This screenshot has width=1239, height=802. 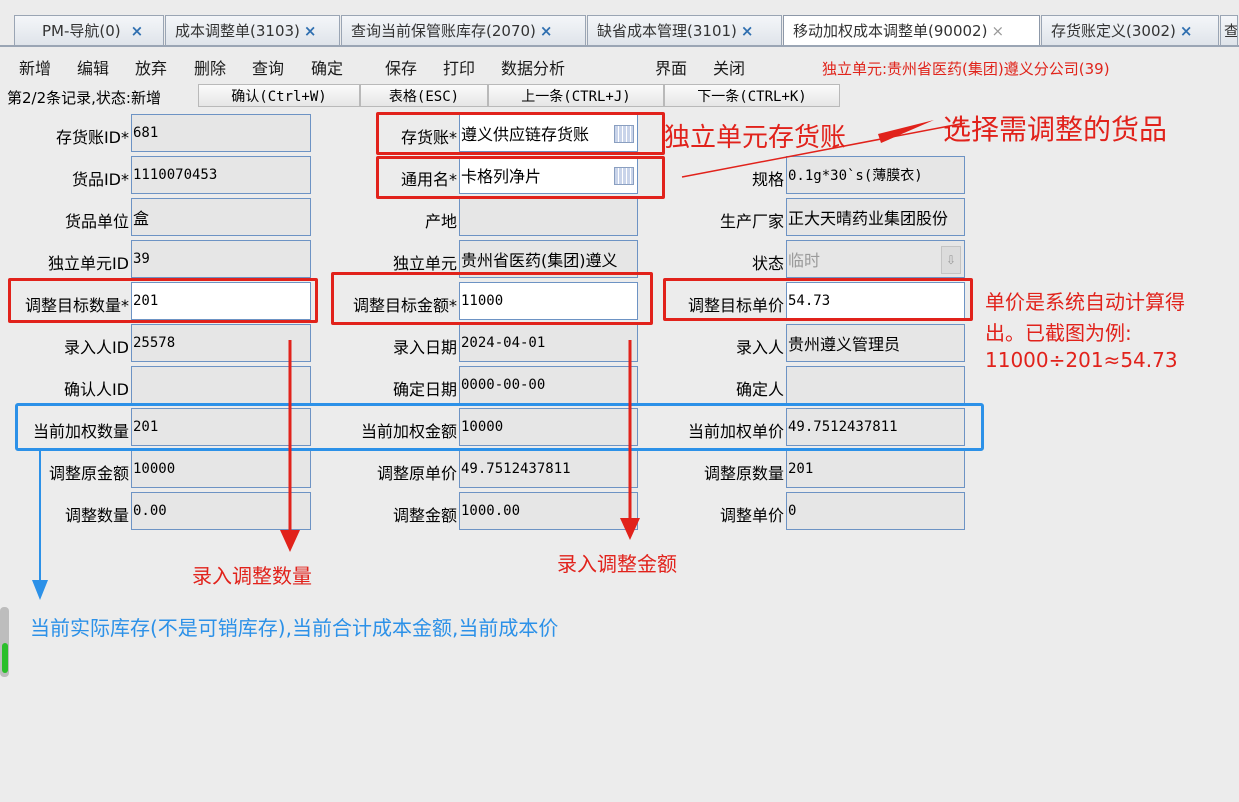 What do you see at coordinates (1085, 302) in the screenshot?
I see `annotation-price-note-1: 单价是系统自动计算得` at bounding box center [1085, 302].